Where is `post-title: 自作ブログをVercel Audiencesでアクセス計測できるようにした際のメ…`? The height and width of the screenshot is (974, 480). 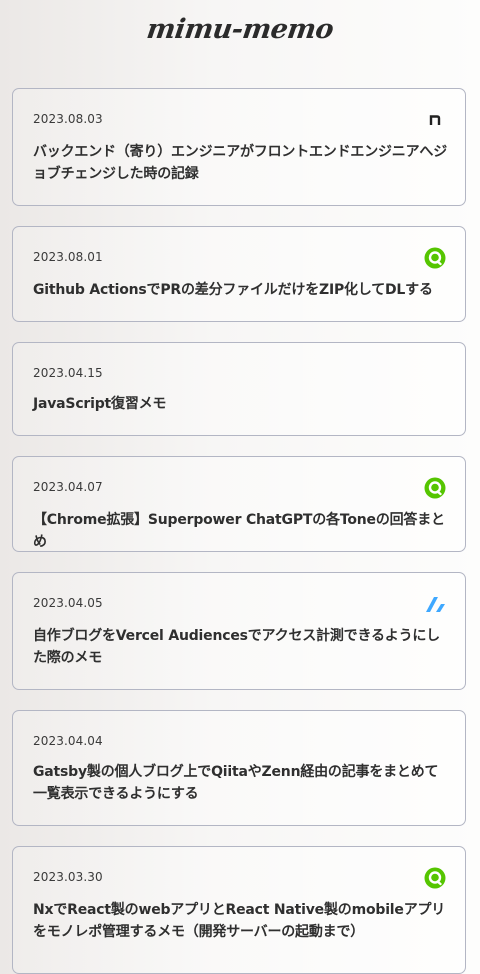 post-title: 自作ブログをVercel Audiencesでアクセス計測できるようにした際のメ… is located at coordinates (236, 647).